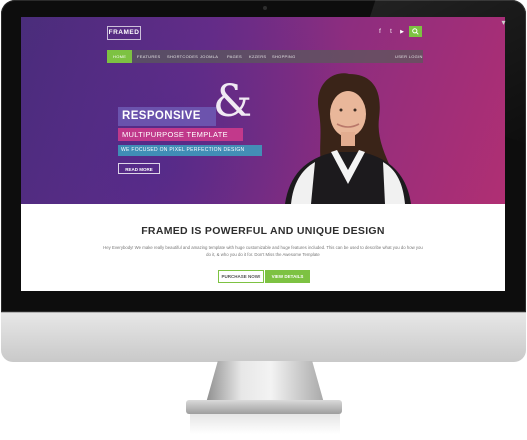 The image size is (527, 440). Describe the element at coordinates (209, 56) in the screenshot. I see `nav-item-joomla: JOOMLA` at that location.